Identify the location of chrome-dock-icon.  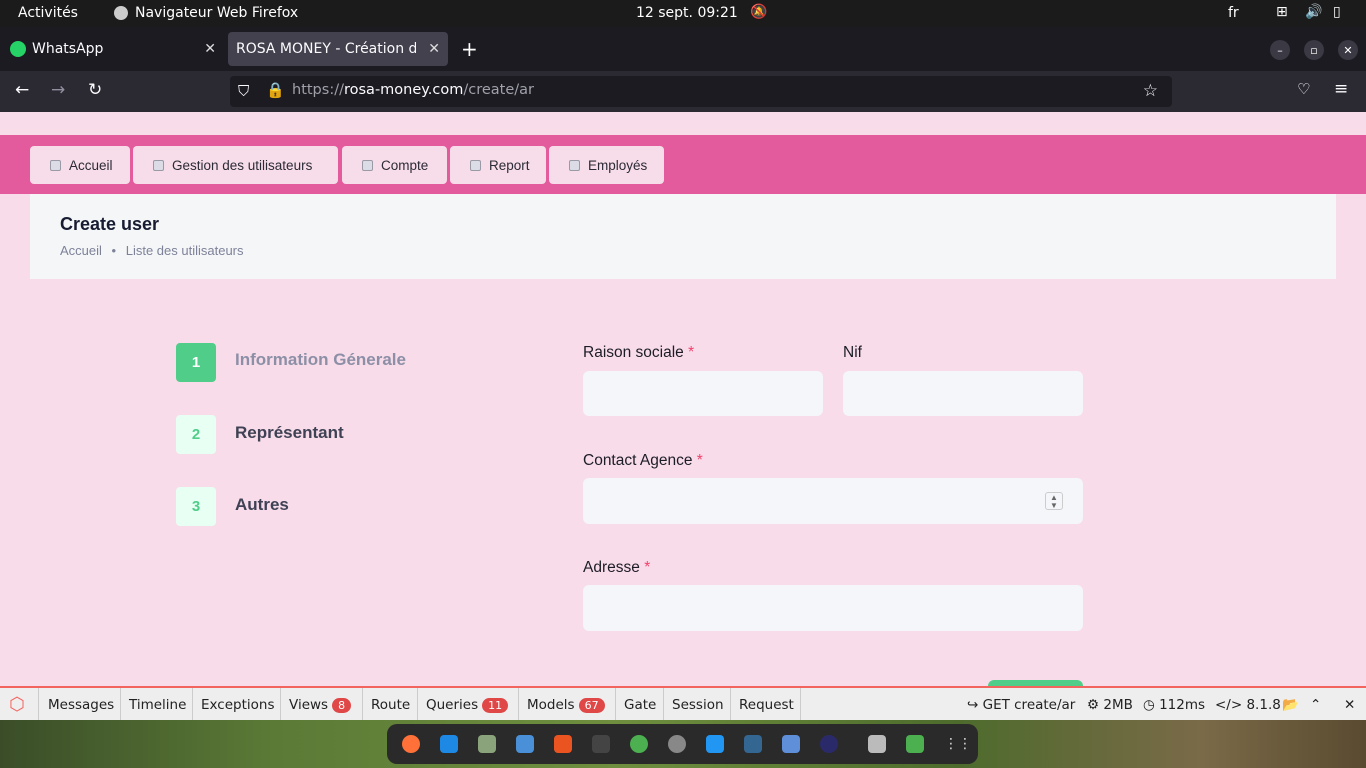
(639, 744).